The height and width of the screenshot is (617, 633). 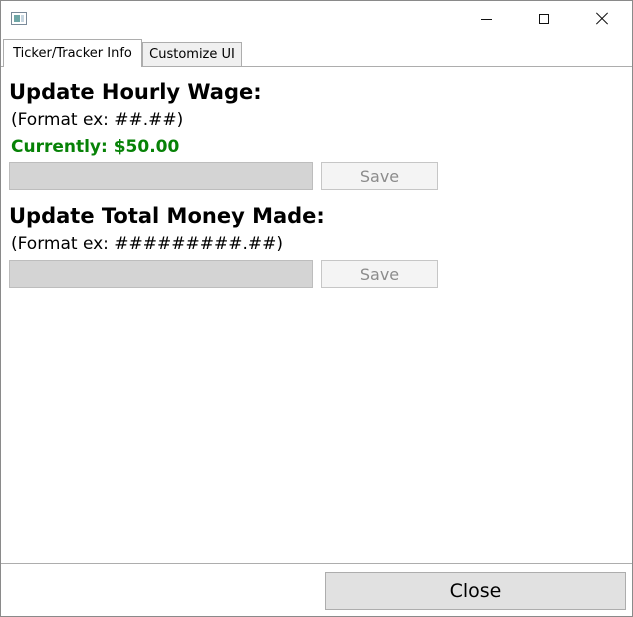 I want to click on app-icon-pane-right, so click(x=22, y=18).